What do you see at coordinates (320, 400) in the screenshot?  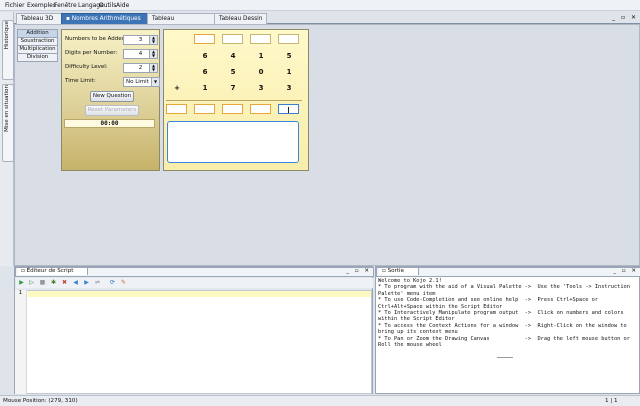 I see `status-bar: Mouse Position: (279, 310) 1 | 1` at bounding box center [320, 400].